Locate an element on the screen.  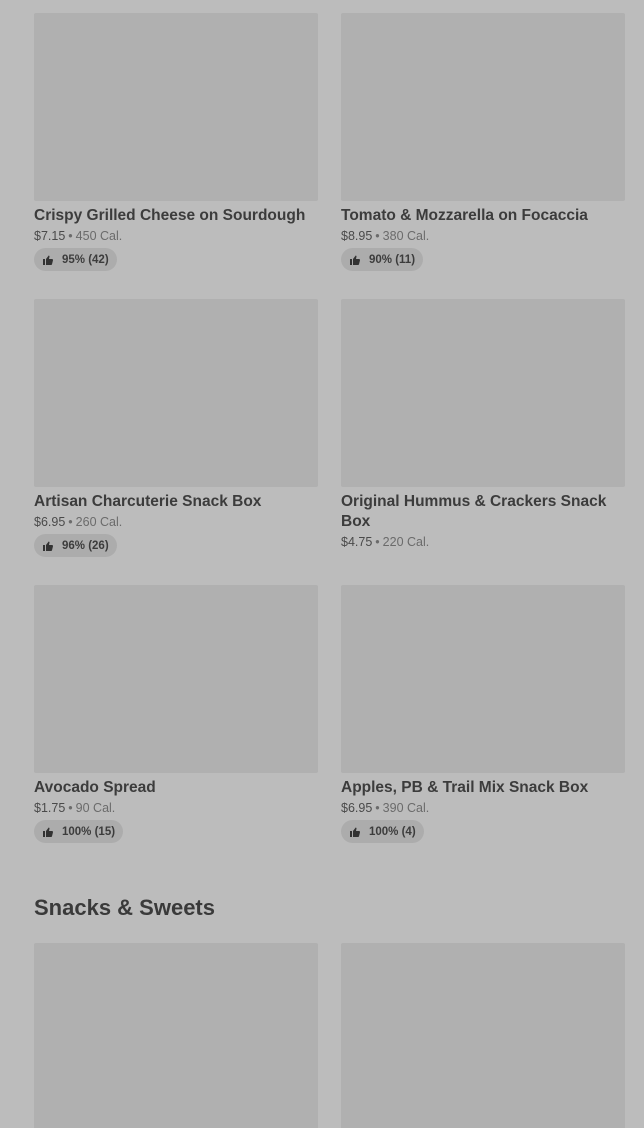
item-name: Tomato & Mozzarella on Focaccia is located at coordinates (483, 216).